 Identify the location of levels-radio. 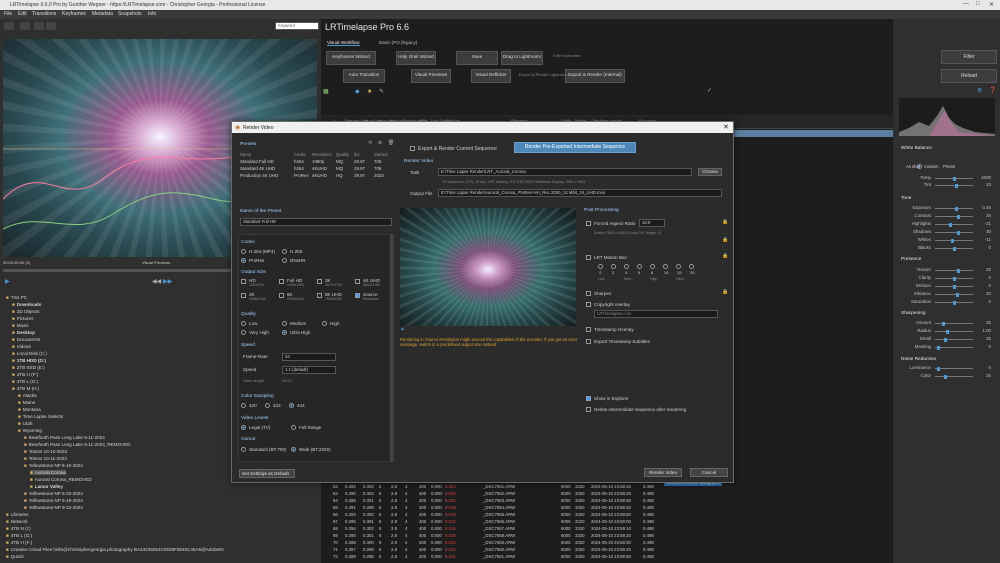
(293, 427).